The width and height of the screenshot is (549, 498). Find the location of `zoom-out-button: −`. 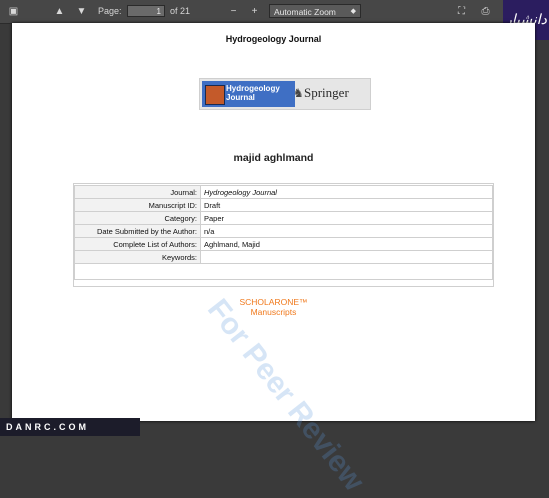

zoom-out-button: − is located at coordinates (233, 11).